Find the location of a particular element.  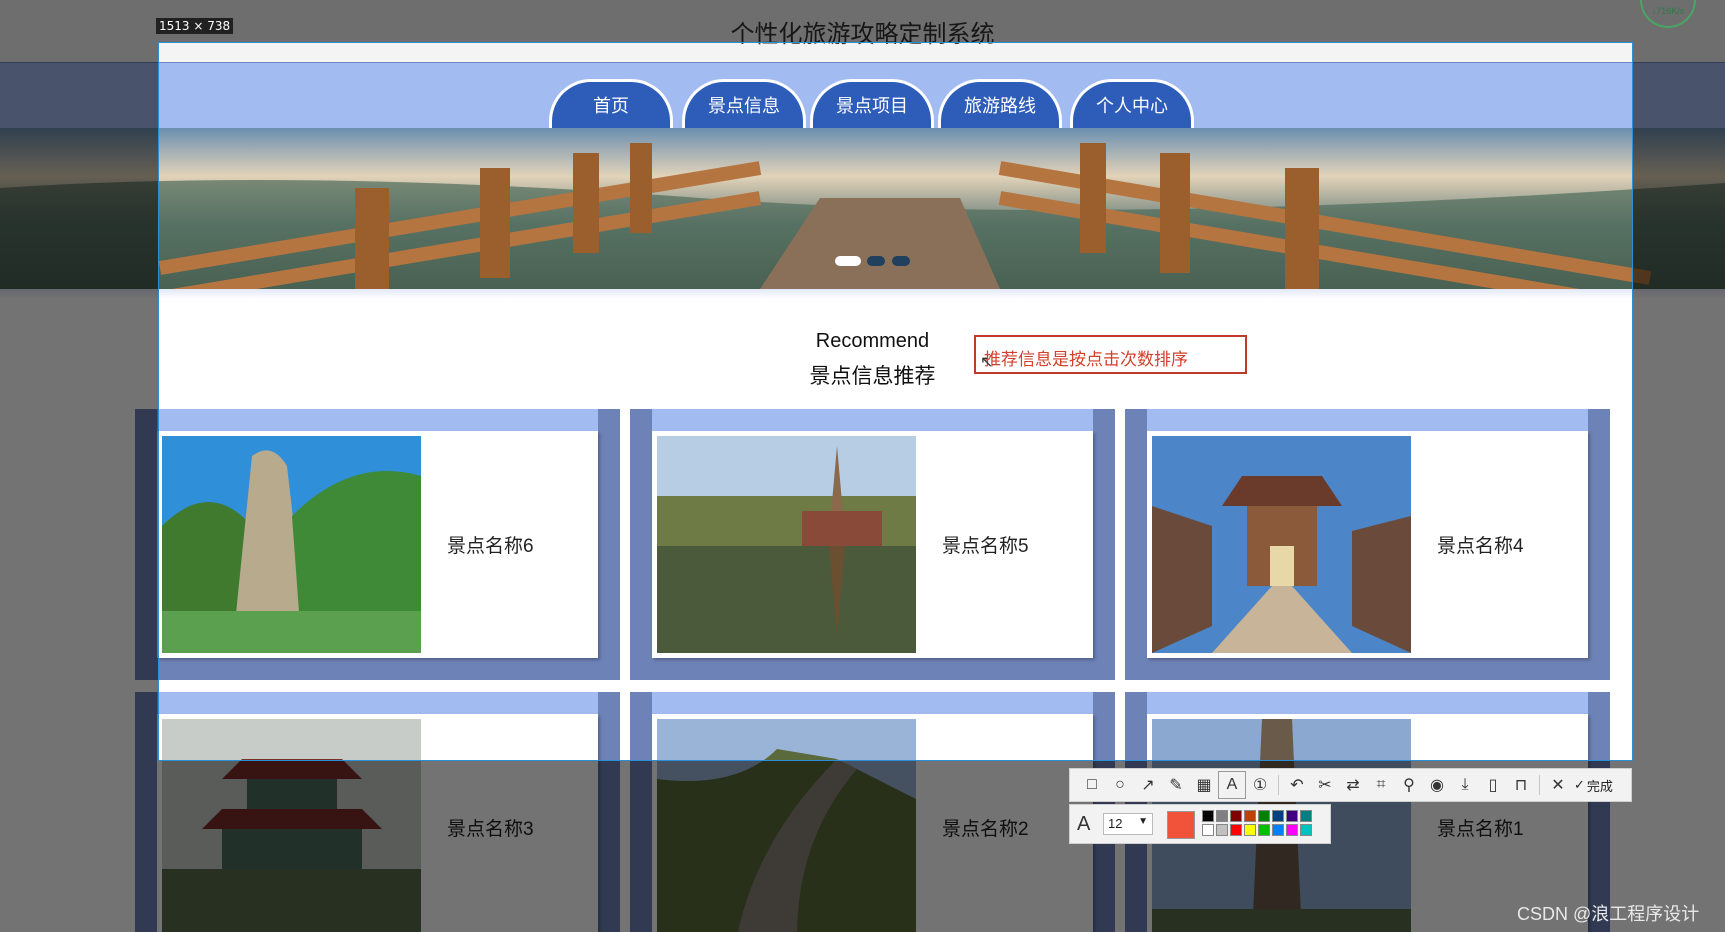

mosaic-icon: ▦ is located at coordinates (1204, 785).